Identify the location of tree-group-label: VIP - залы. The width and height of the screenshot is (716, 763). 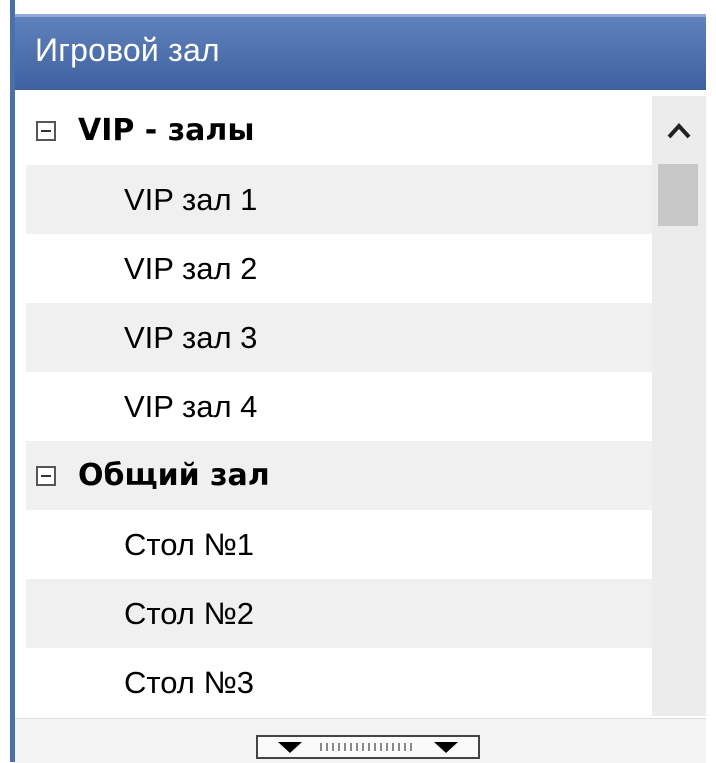
(166, 130).